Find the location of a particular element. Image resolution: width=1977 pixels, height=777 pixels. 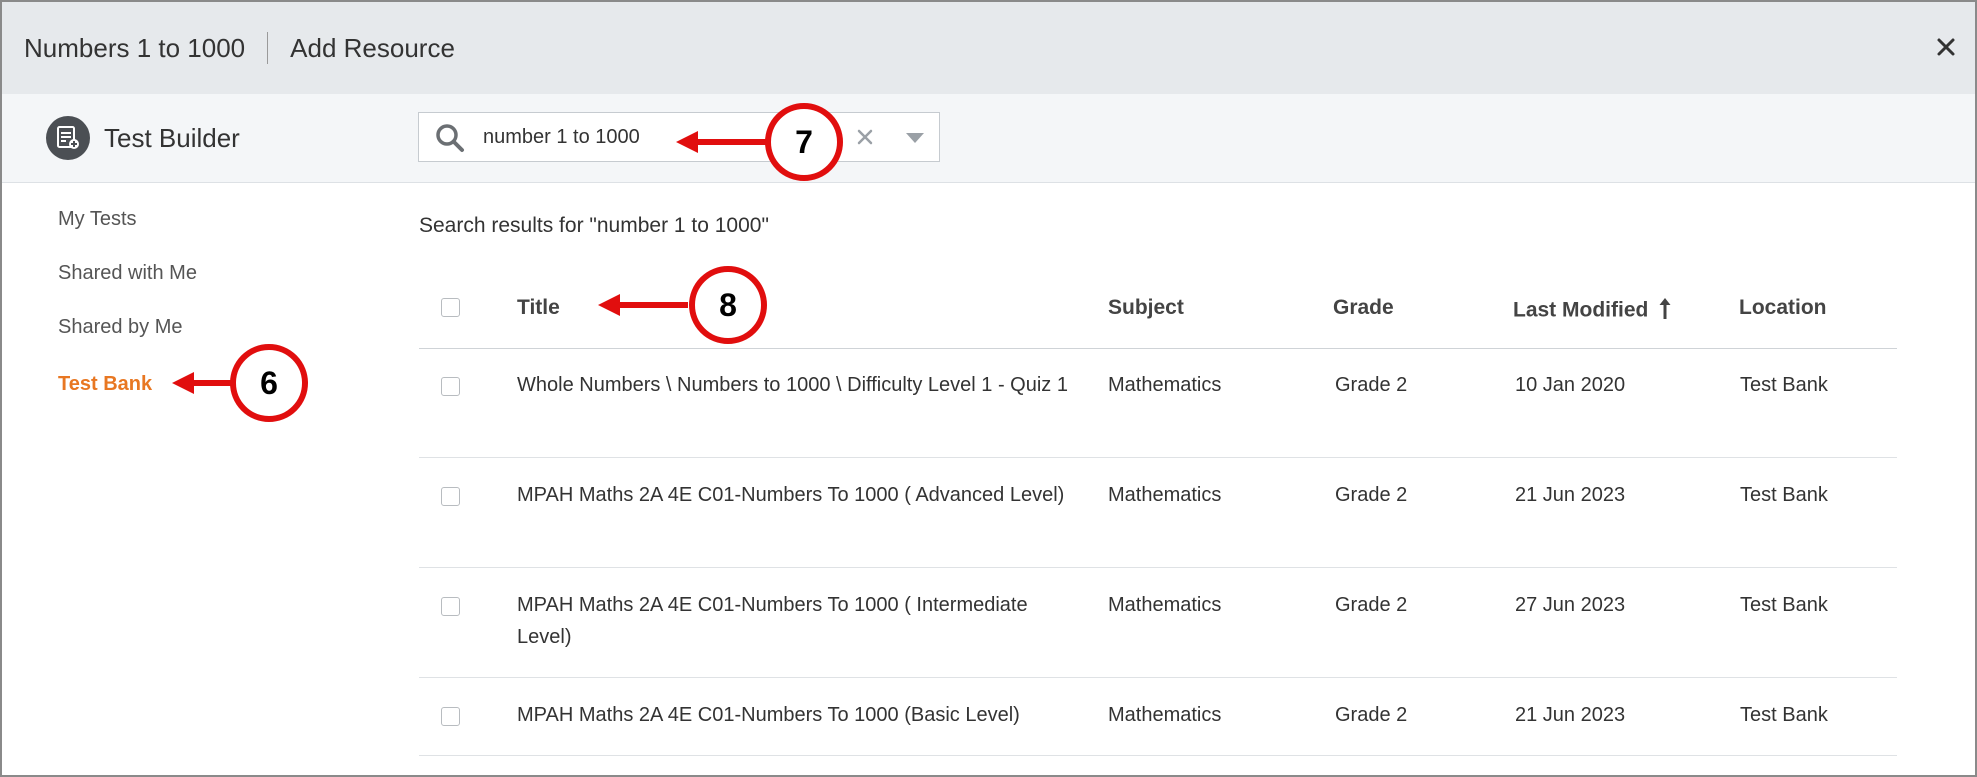

app-brand: Test Builder is located at coordinates (143, 138).